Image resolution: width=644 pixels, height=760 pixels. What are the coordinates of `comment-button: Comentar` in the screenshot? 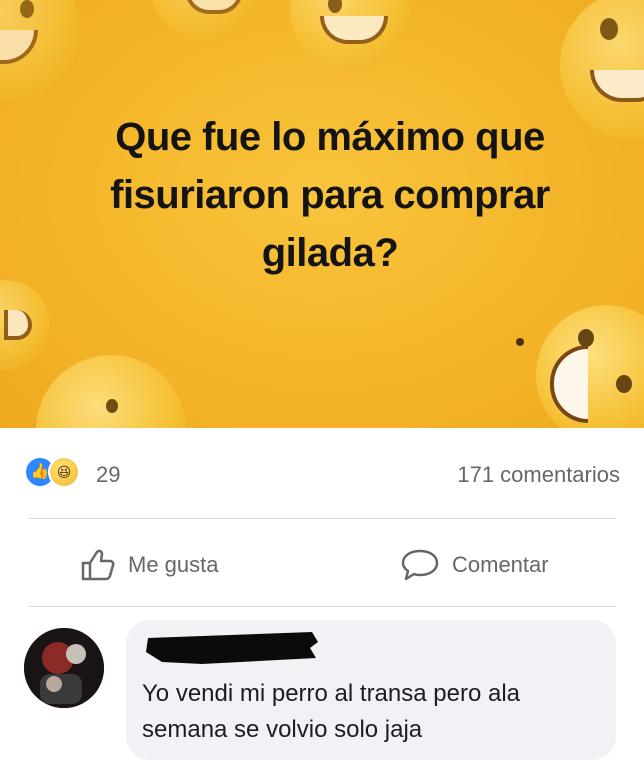 It's located at (474, 565).